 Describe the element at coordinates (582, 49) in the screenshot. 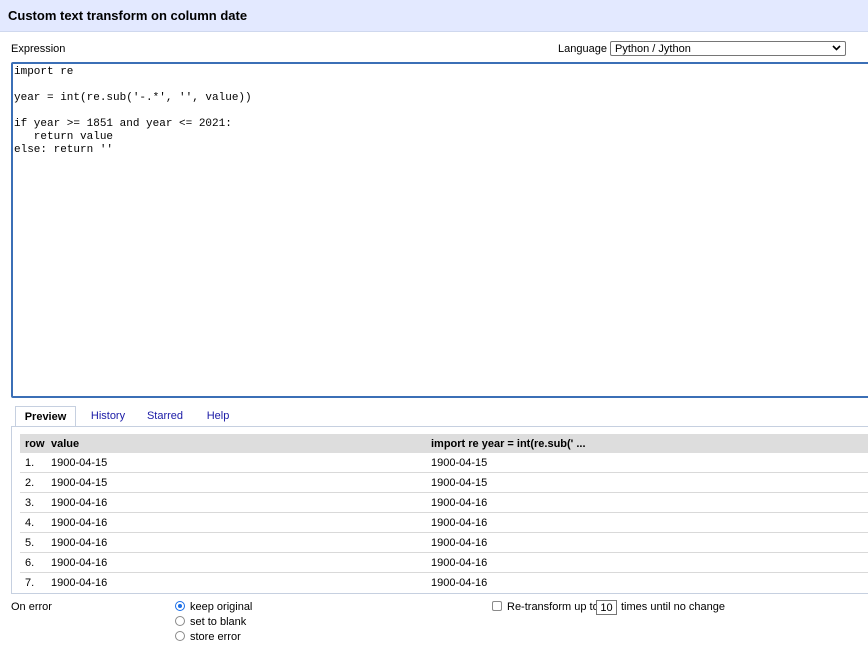

I see `language-label: Language` at that location.